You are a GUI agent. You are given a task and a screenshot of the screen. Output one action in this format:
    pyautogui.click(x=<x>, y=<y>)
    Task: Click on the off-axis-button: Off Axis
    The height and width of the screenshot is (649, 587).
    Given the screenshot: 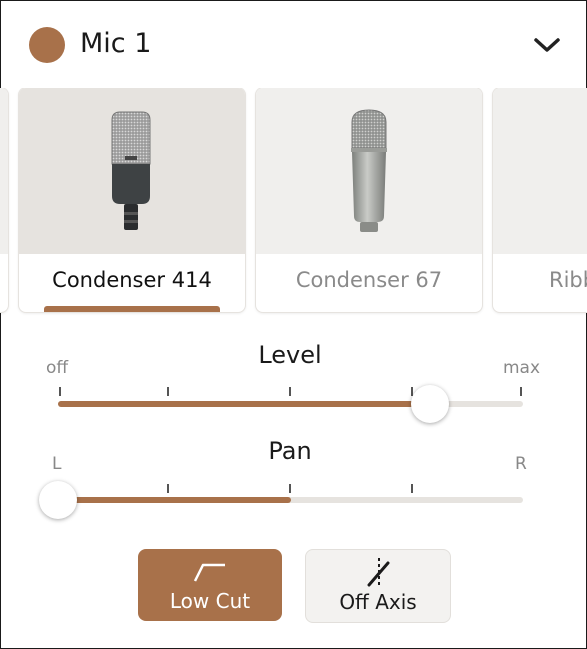 What is the action you would take?
    pyautogui.click(x=378, y=586)
    